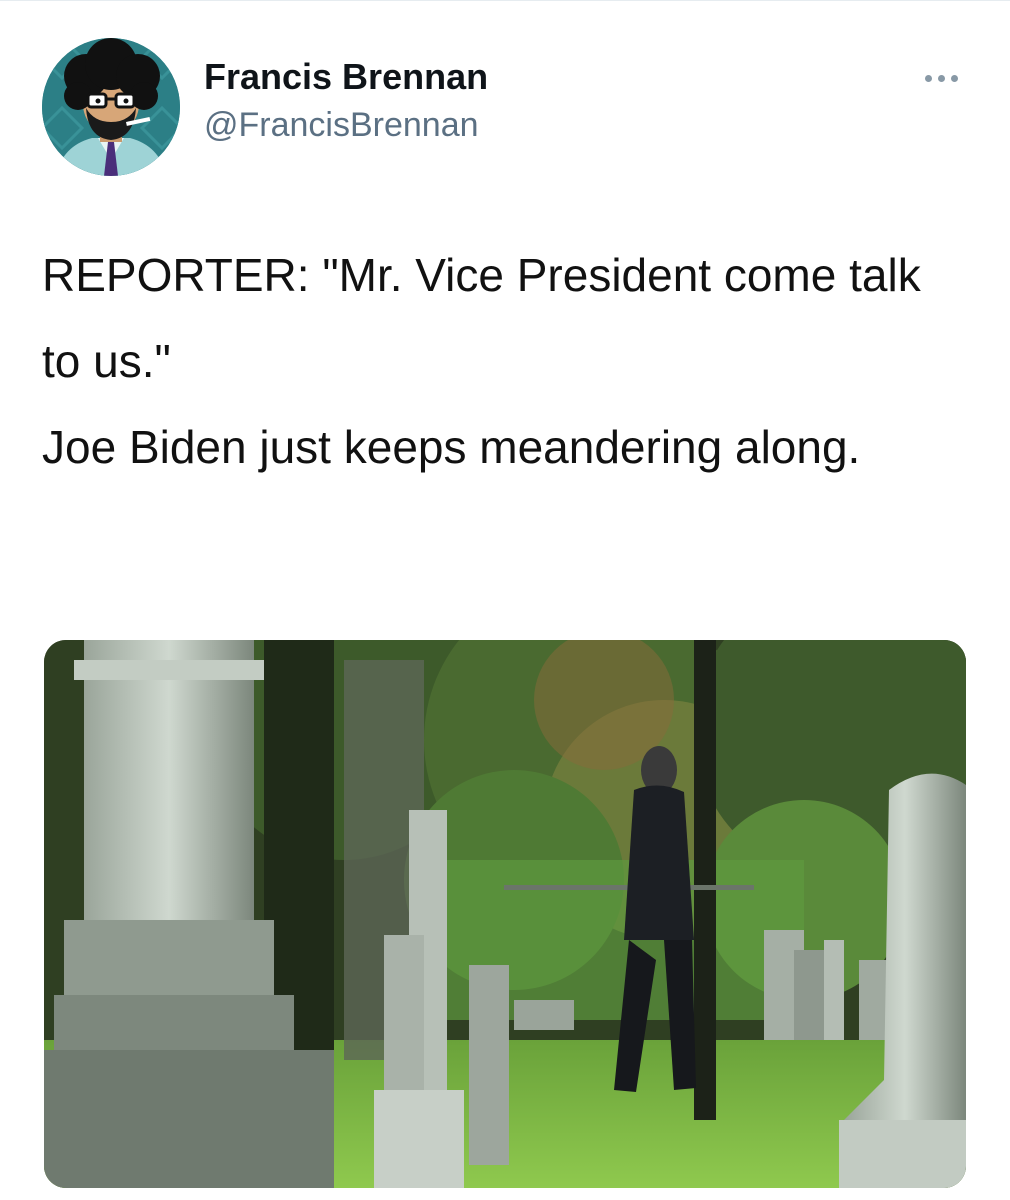 The height and width of the screenshot is (1200, 1010). I want to click on author-avatar, so click(111, 107).